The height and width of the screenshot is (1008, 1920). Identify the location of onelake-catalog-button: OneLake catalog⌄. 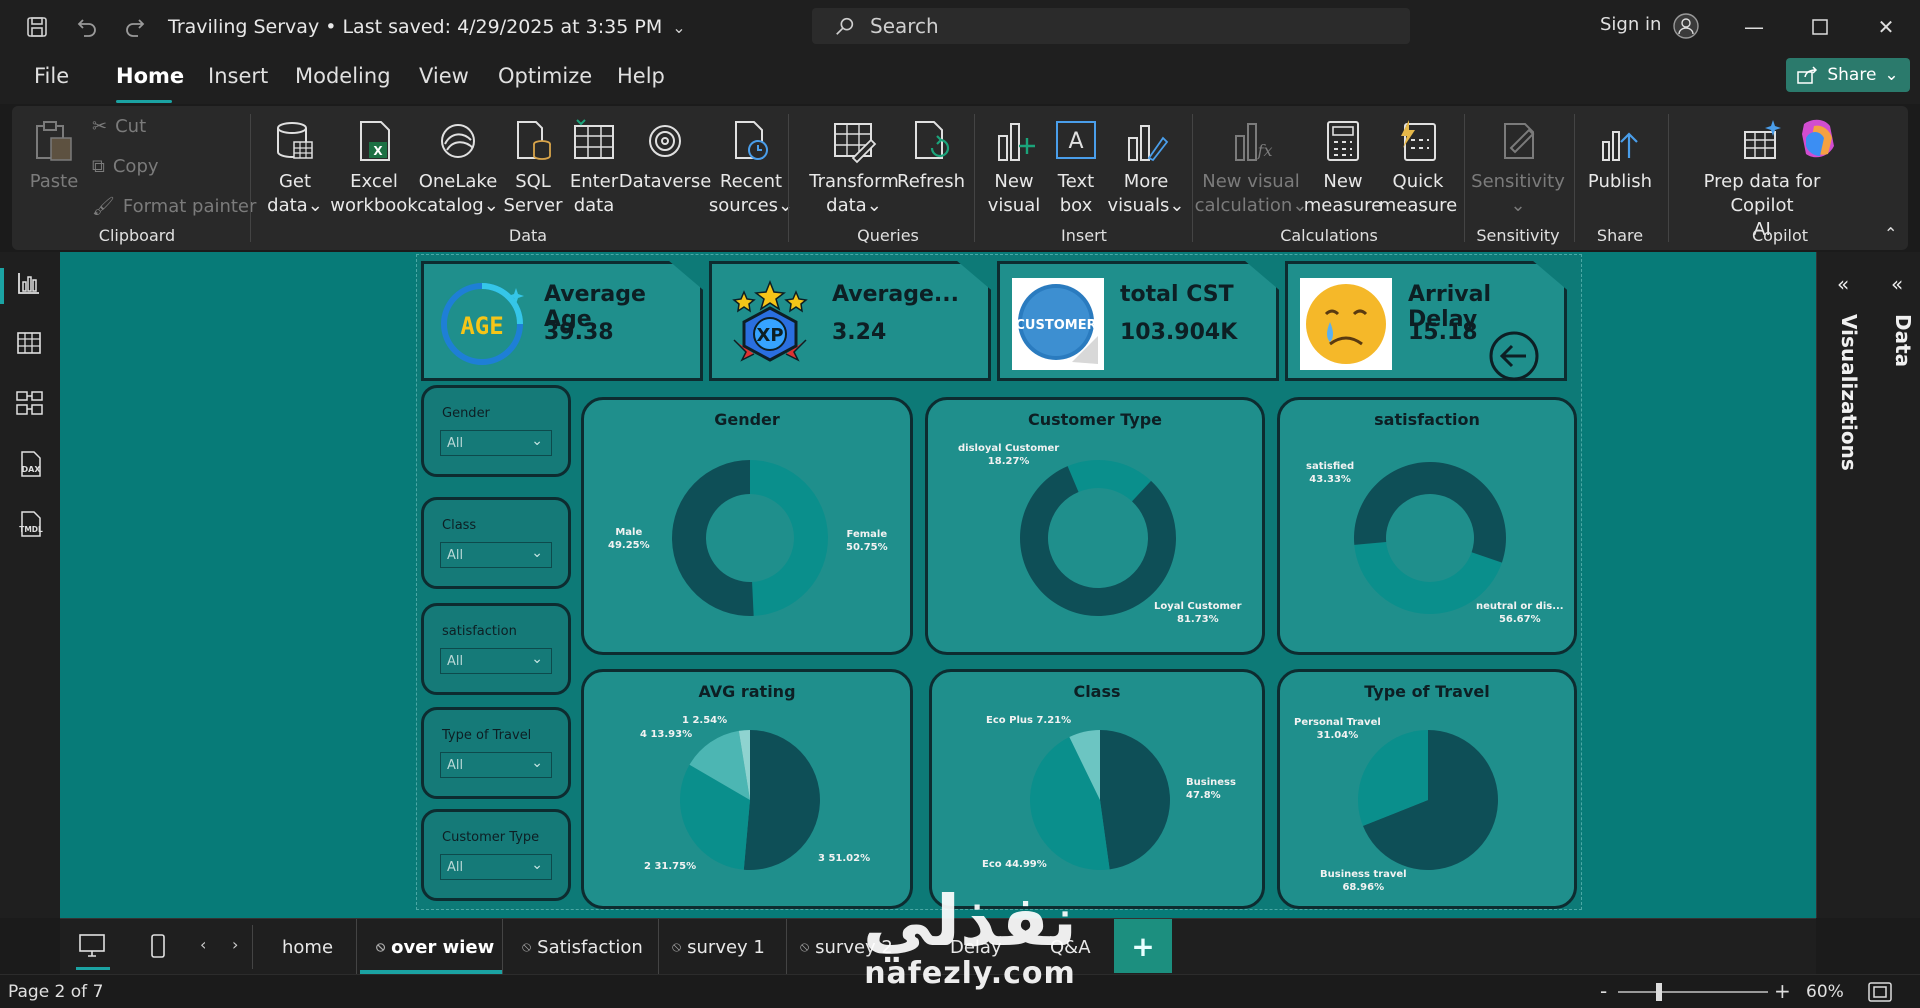
(458, 168).